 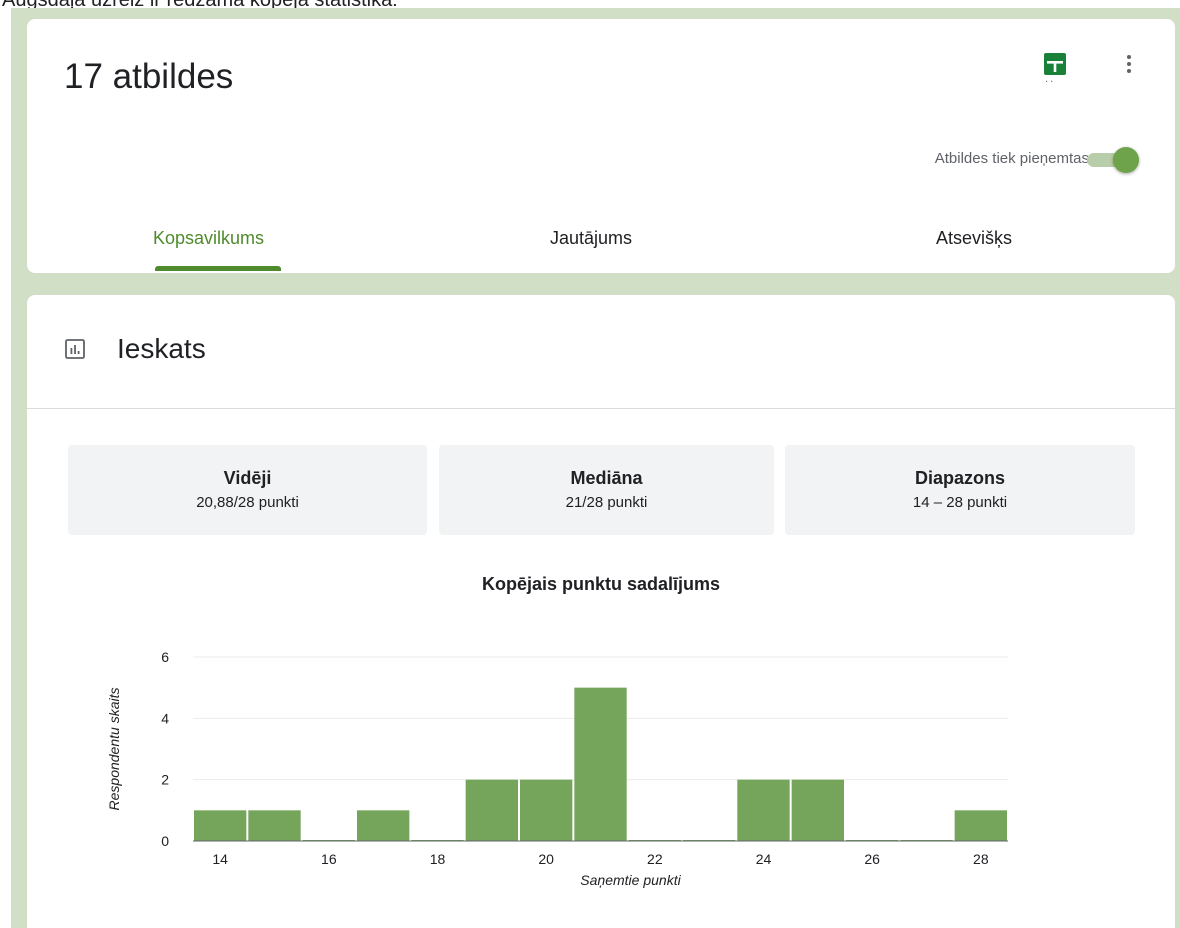 What do you see at coordinates (974, 238) in the screenshot?
I see `tab-individual: Atsevišķs` at bounding box center [974, 238].